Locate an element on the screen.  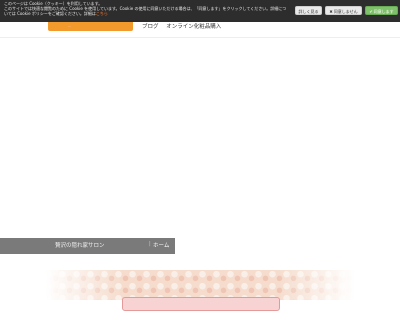
pink-banner-box is located at coordinates (201, 304).